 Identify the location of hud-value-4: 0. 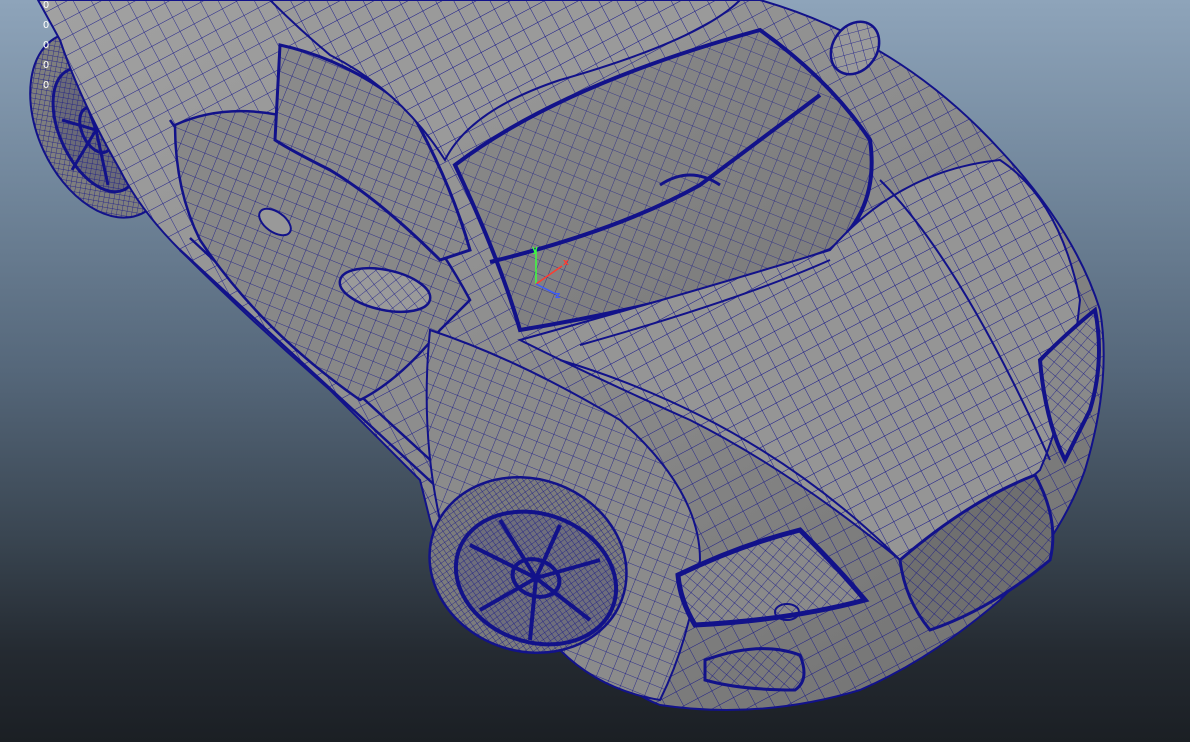
(46, 65).